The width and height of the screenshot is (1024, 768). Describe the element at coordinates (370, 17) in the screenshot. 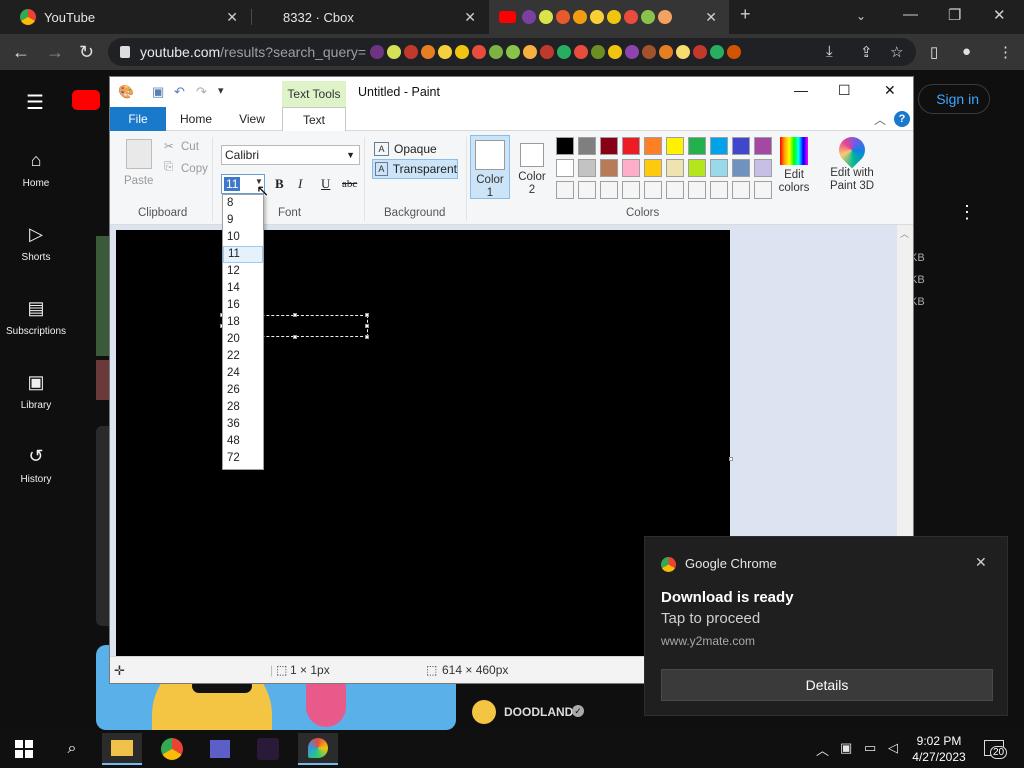

I see `tab-cbox: 8332 · Cbox ✕` at that location.